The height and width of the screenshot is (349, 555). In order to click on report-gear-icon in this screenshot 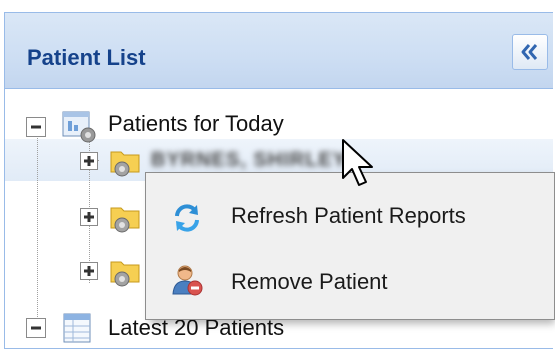, I will do `click(79, 127)`.